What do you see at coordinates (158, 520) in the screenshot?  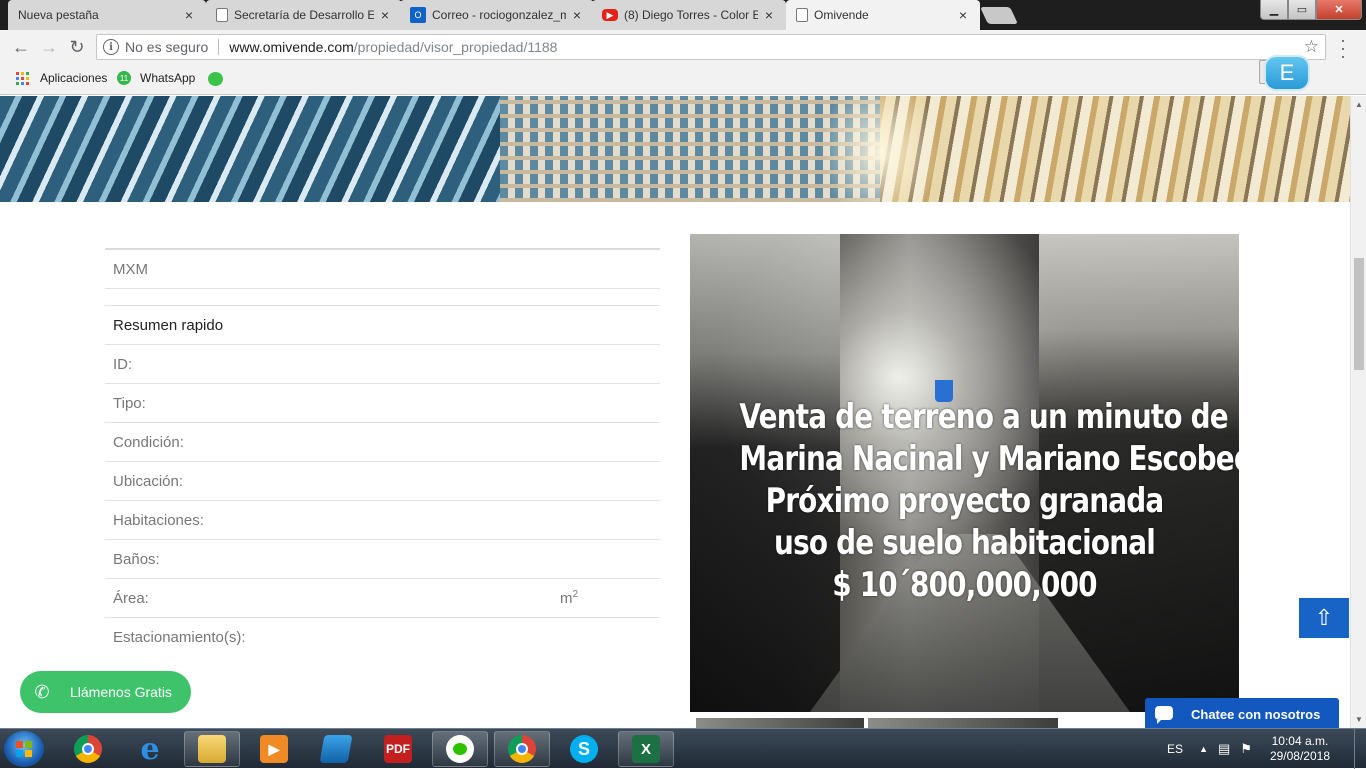 I see `field-label: Habitaciones:` at bounding box center [158, 520].